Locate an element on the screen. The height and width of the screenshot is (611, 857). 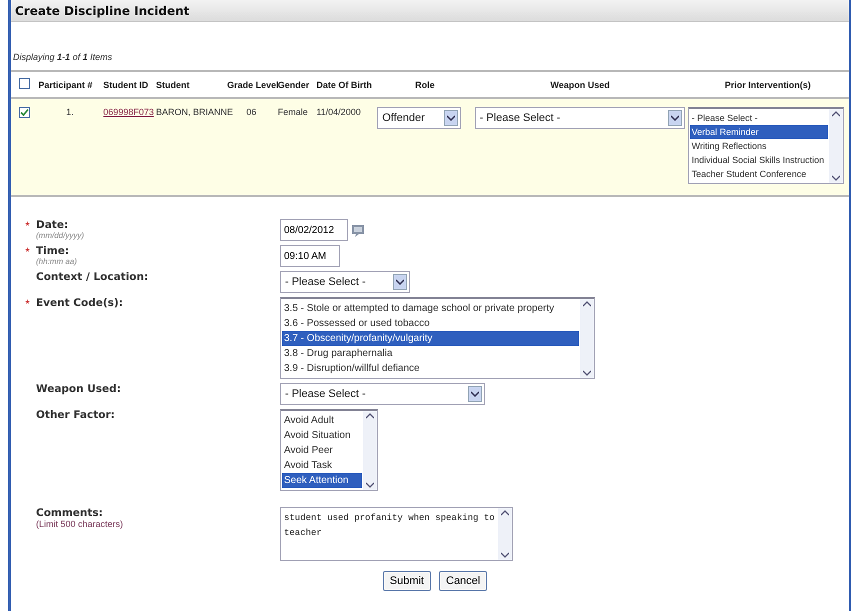
table-cell: BARON, BRIANNE is located at coordinates (195, 112).